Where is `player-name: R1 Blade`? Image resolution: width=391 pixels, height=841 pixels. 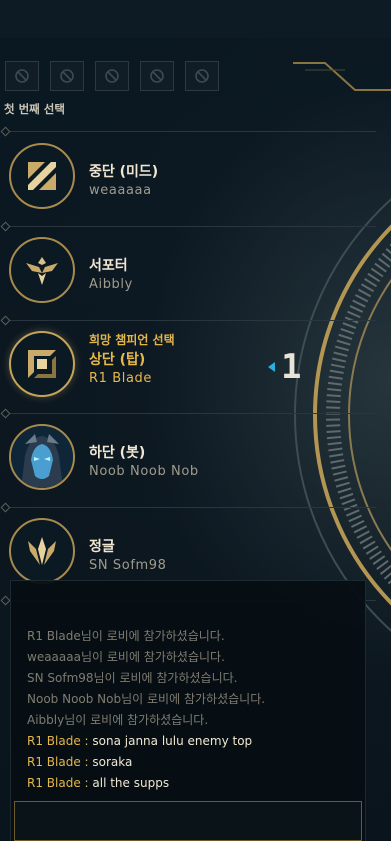 player-name: R1 Blade is located at coordinates (120, 378).